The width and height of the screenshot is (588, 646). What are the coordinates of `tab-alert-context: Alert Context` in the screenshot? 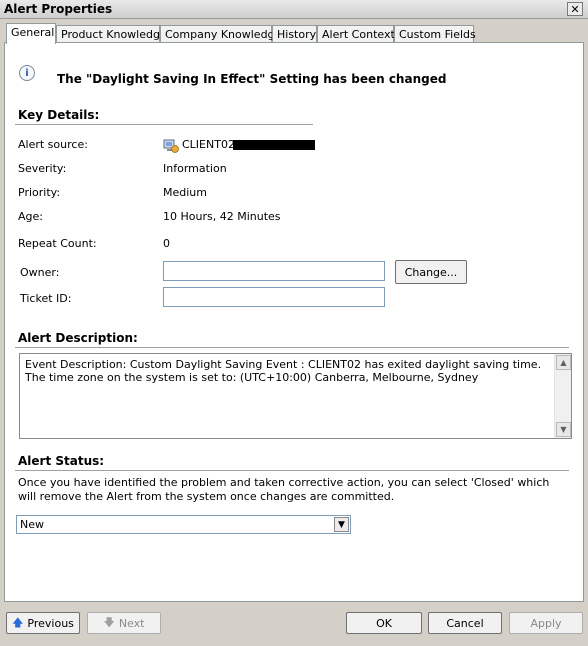 It's located at (356, 34).